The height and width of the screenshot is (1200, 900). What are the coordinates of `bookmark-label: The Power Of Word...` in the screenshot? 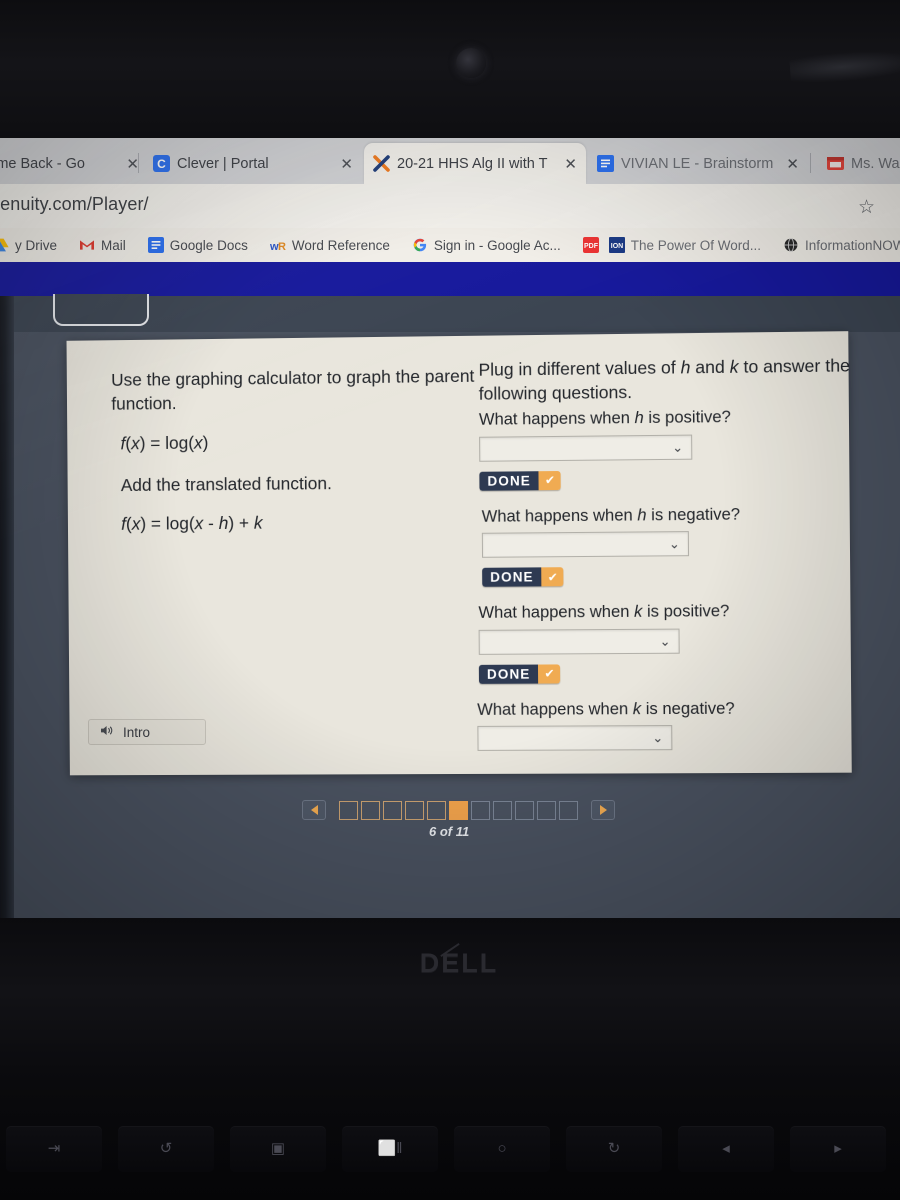 It's located at (695, 245).